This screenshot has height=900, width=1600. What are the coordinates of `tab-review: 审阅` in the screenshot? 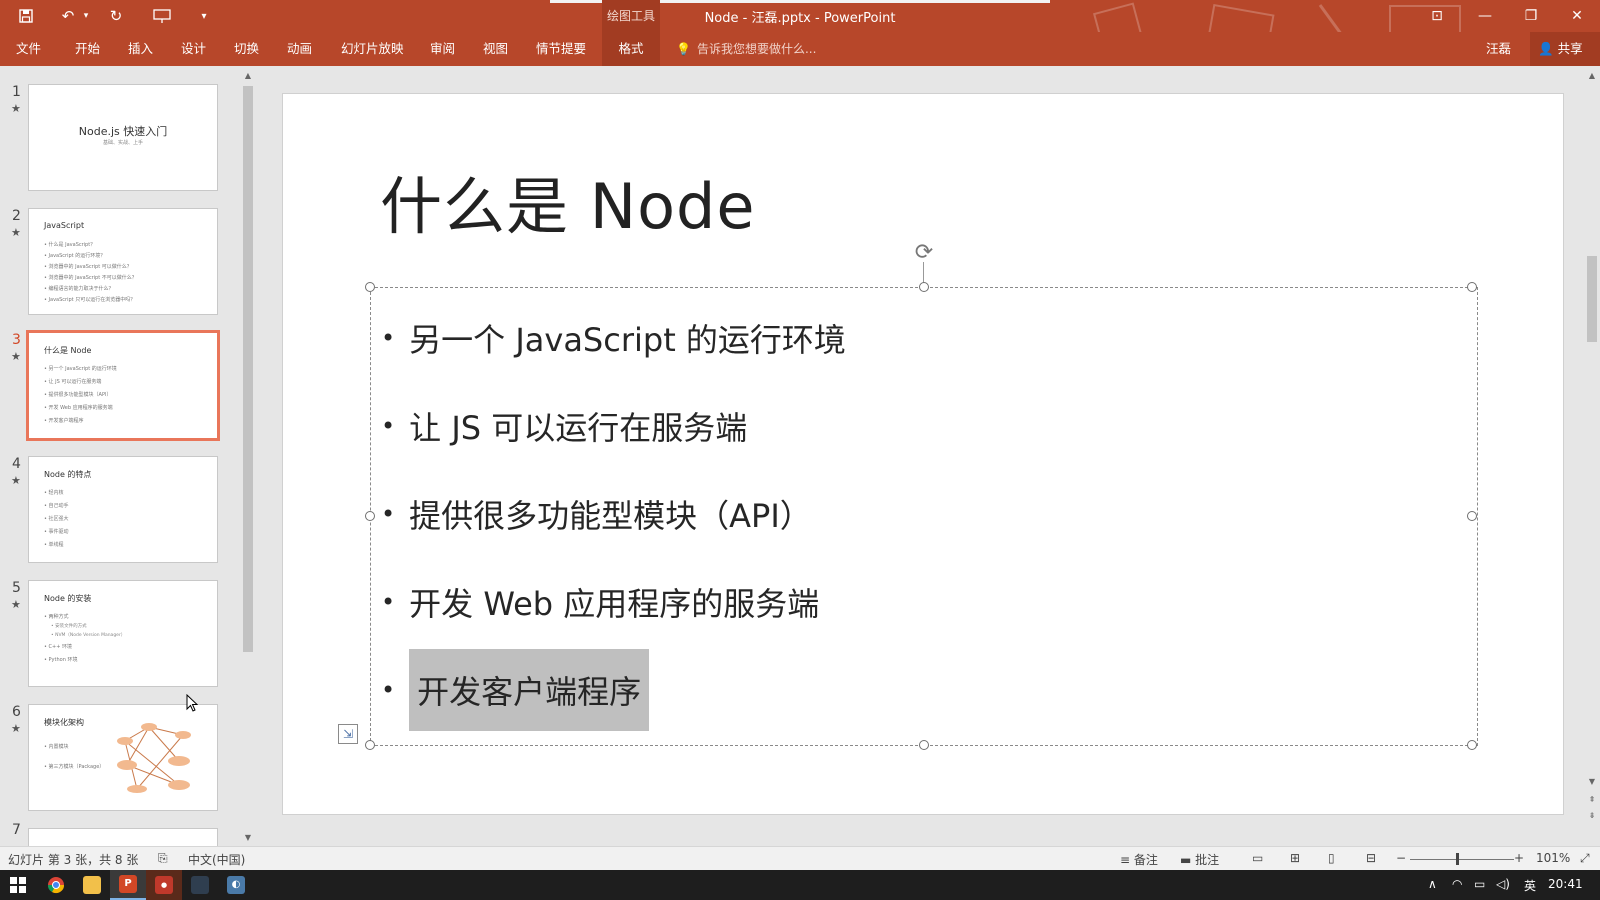 It's located at (442, 49).